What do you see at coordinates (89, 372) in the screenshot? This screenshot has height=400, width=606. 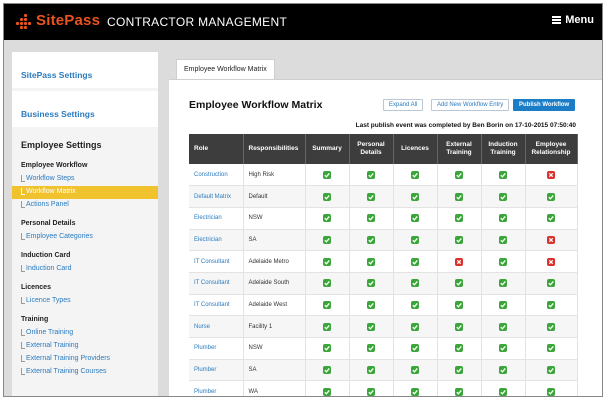 I see `sidebar-item-external-training-courses: External Training Courses` at bounding box center [89, 372].